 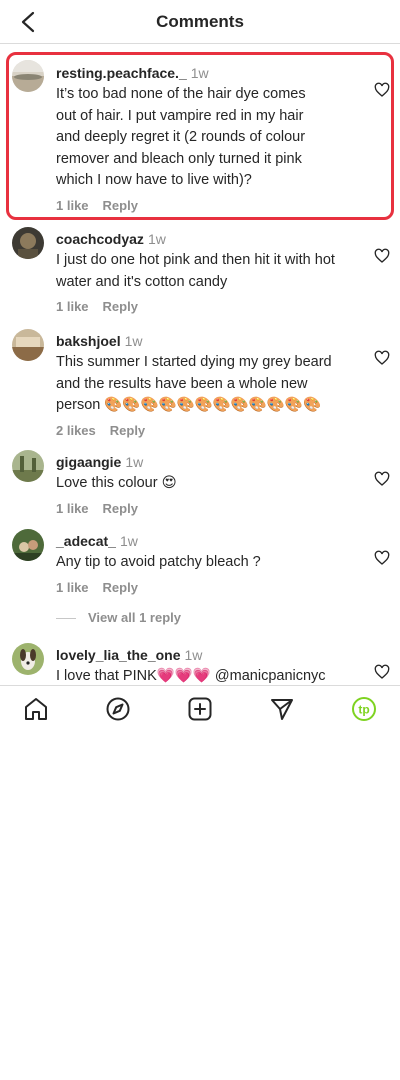 I want to click on comment-username: lovely_lia_the_one, so click(x=118, y=655).